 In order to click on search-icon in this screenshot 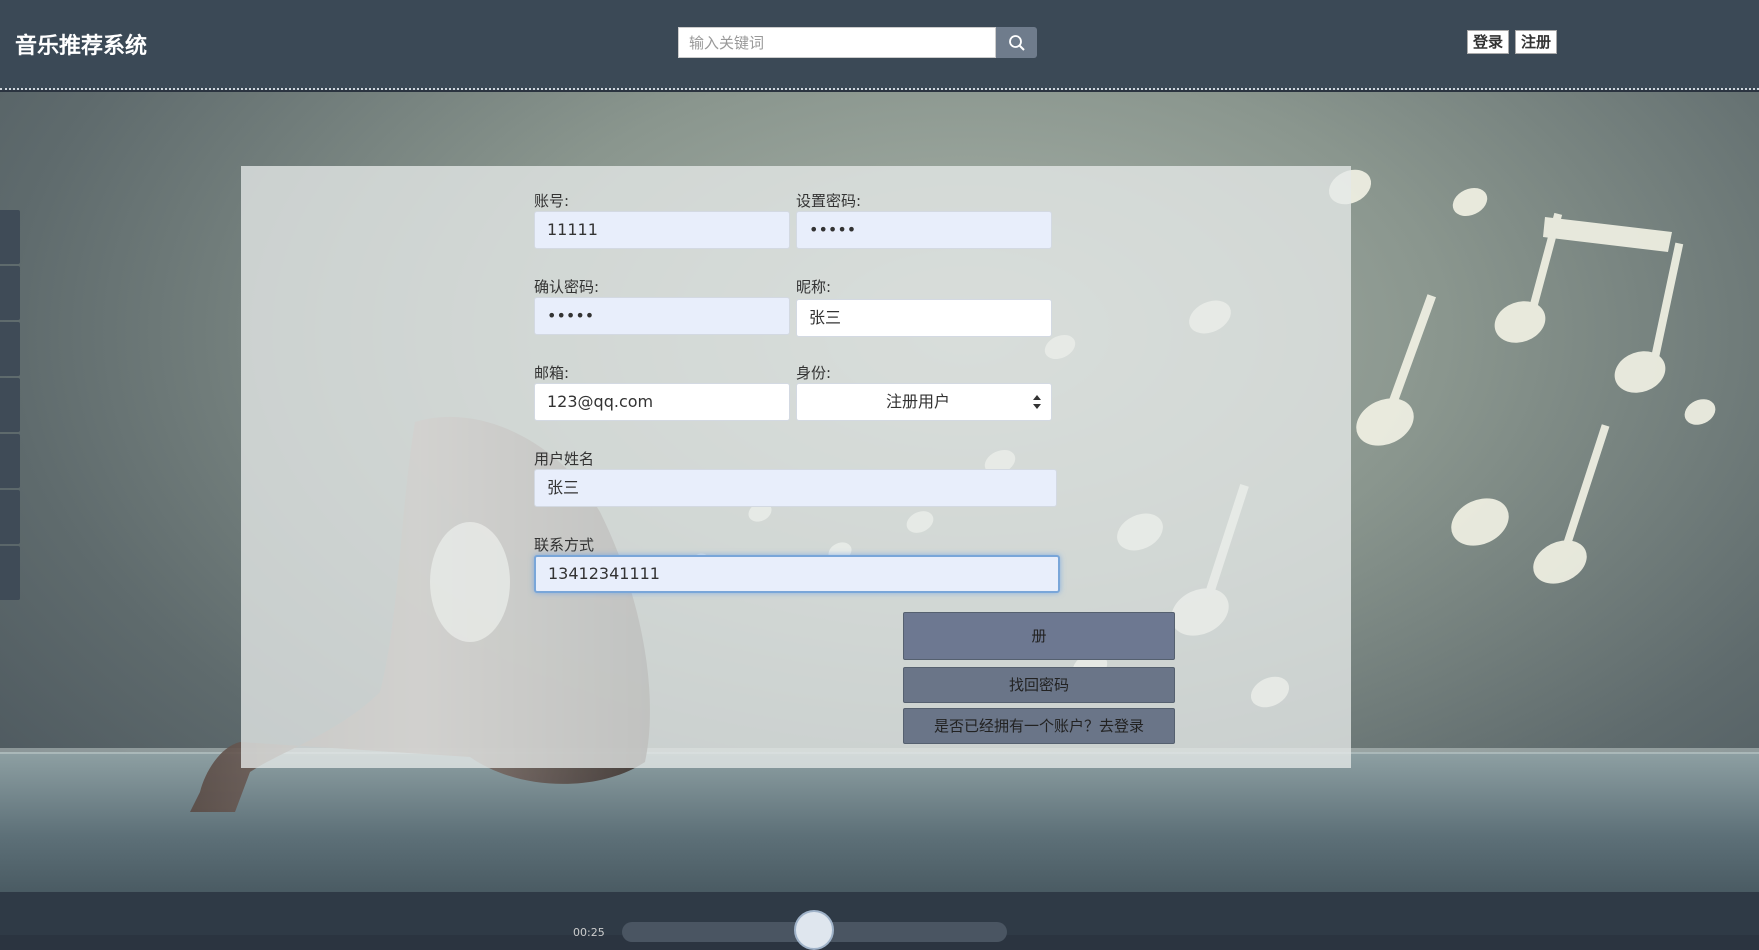, I will do `click(1016, 42)`.